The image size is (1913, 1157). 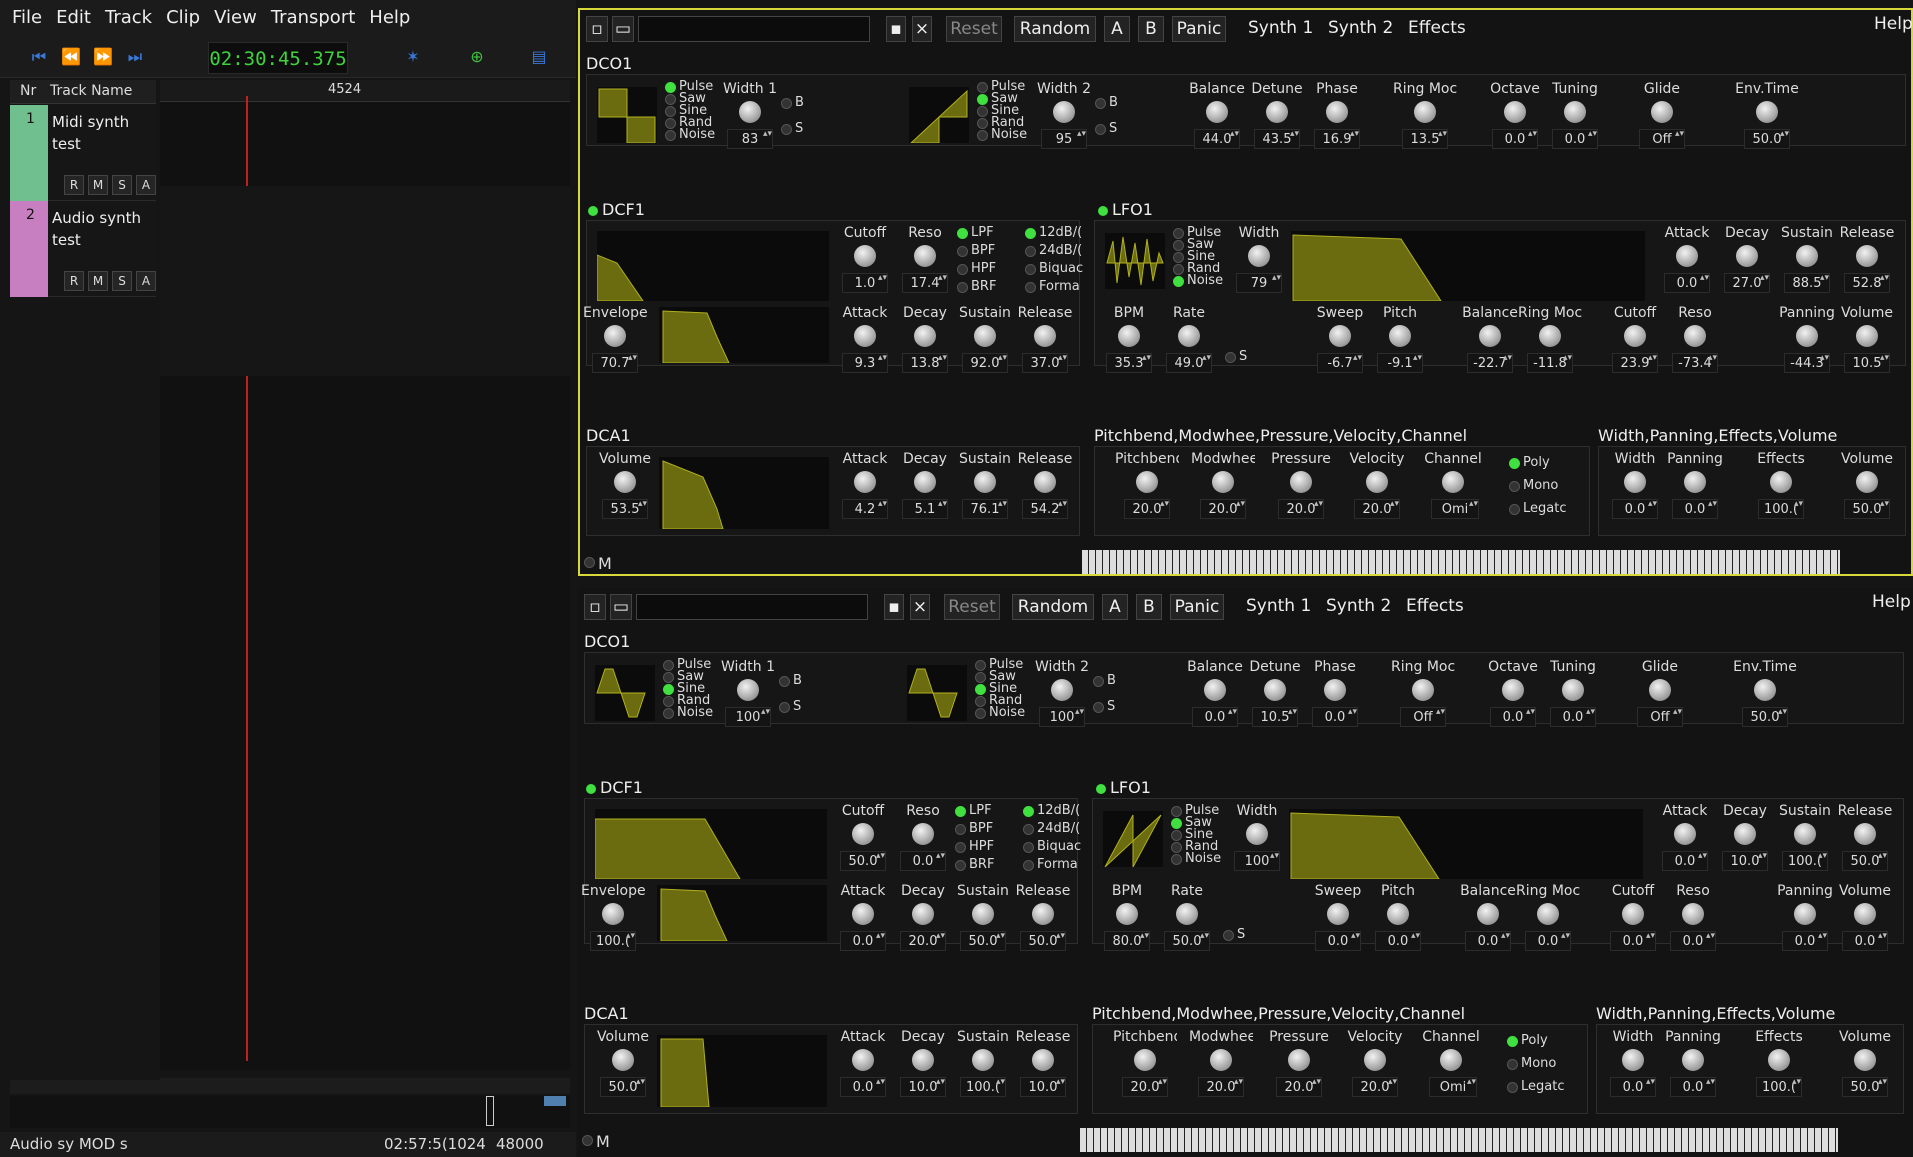 I want to click on help-link: Help, so click(x=1893, y=25).